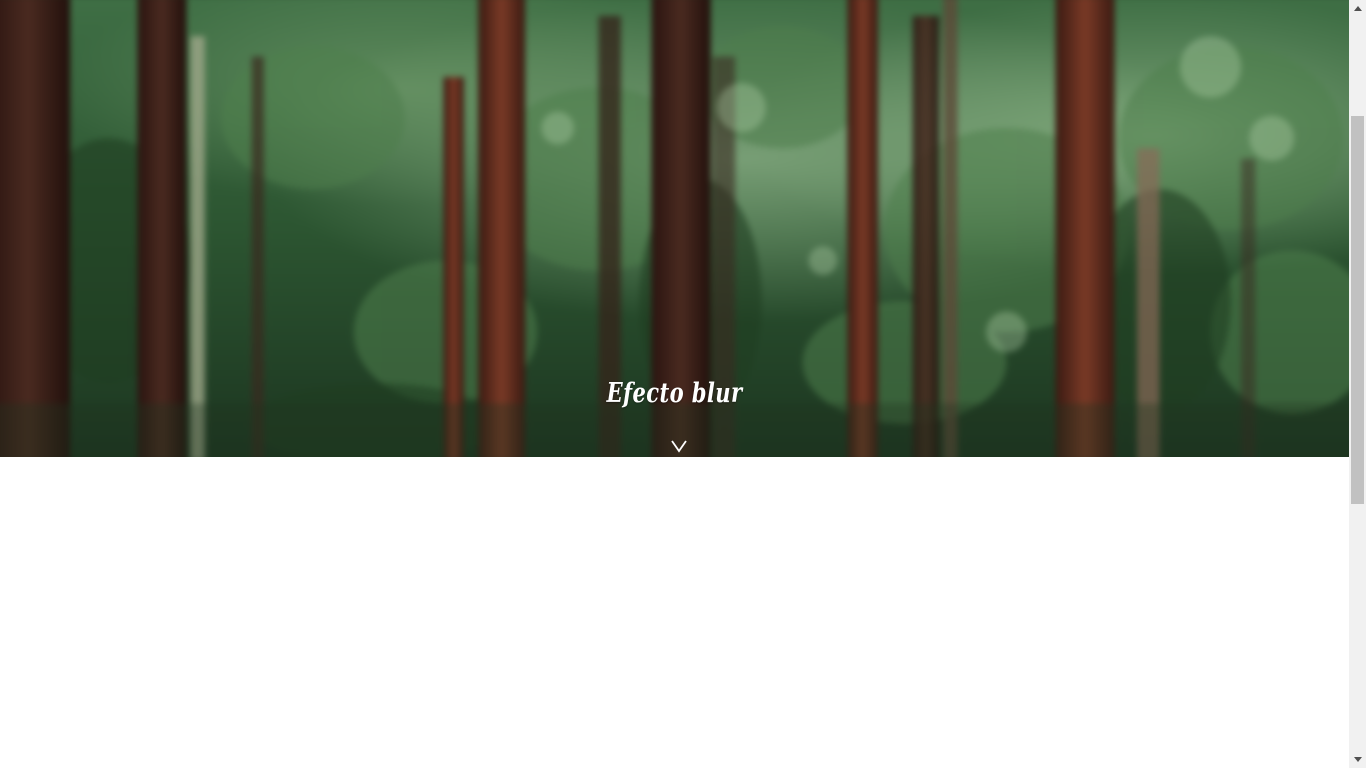 This screenshot has height=768, width=1366. Describe the element at coordinates (674, 393) in the screenshot. I see `hero-title: Efecto blur` at that location.